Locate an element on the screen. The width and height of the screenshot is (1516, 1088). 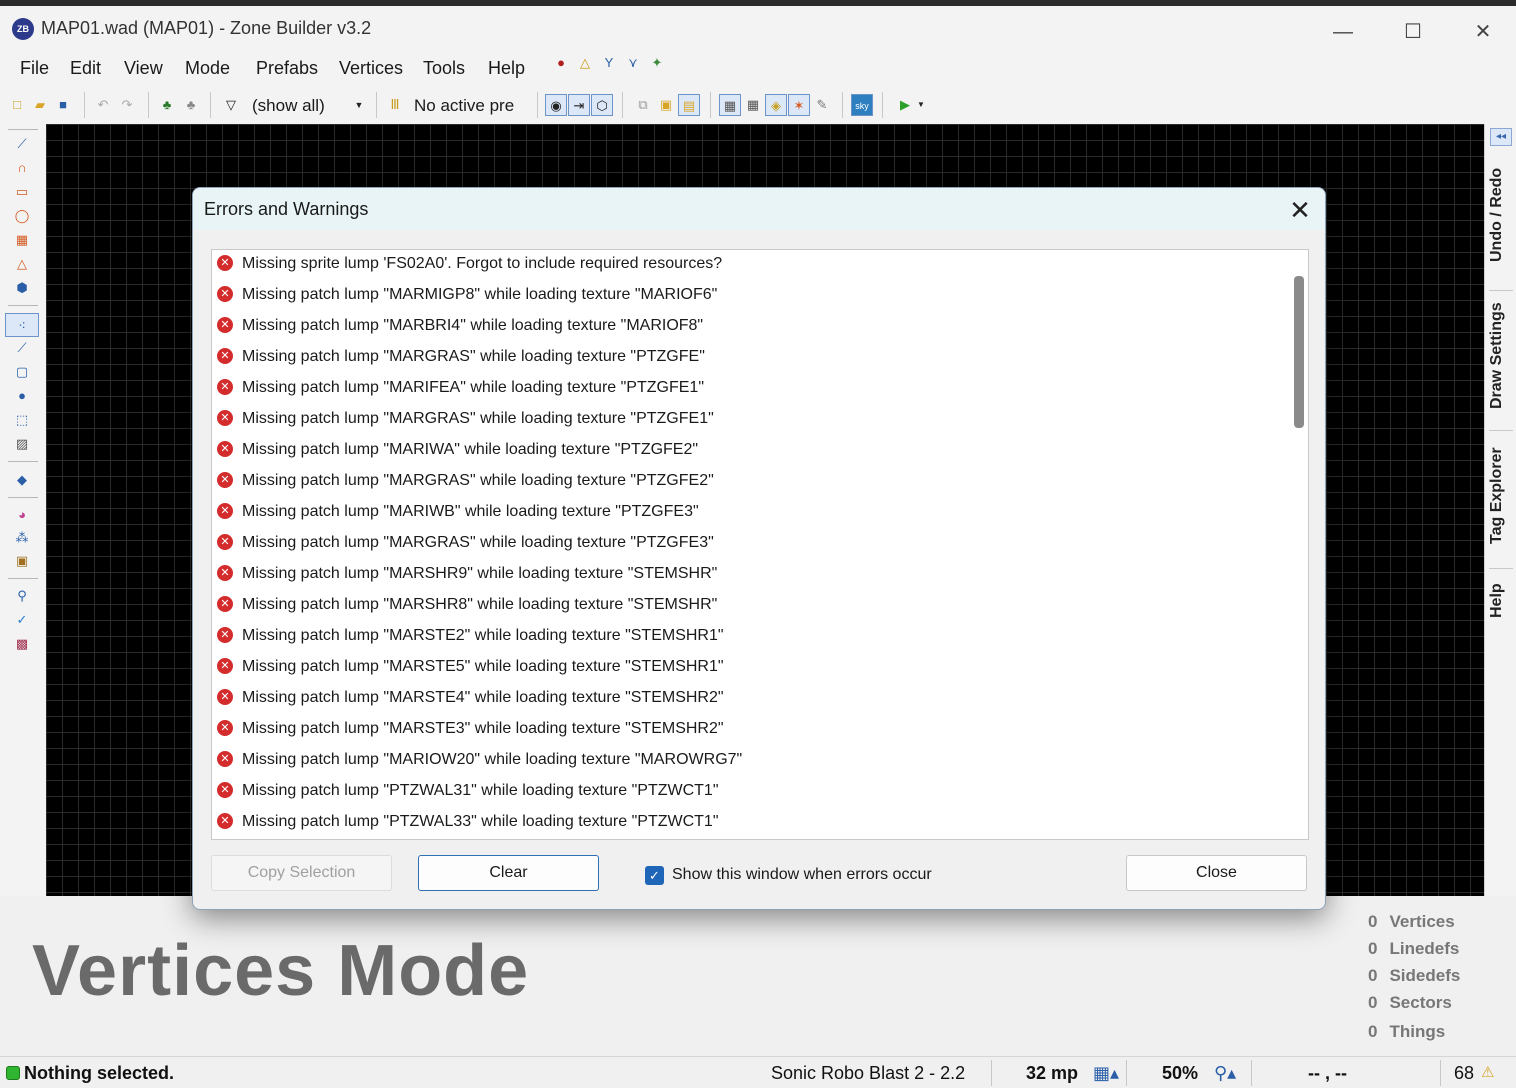
draw-ellipse-icon: ◯ is located at coordinates (22, 216).